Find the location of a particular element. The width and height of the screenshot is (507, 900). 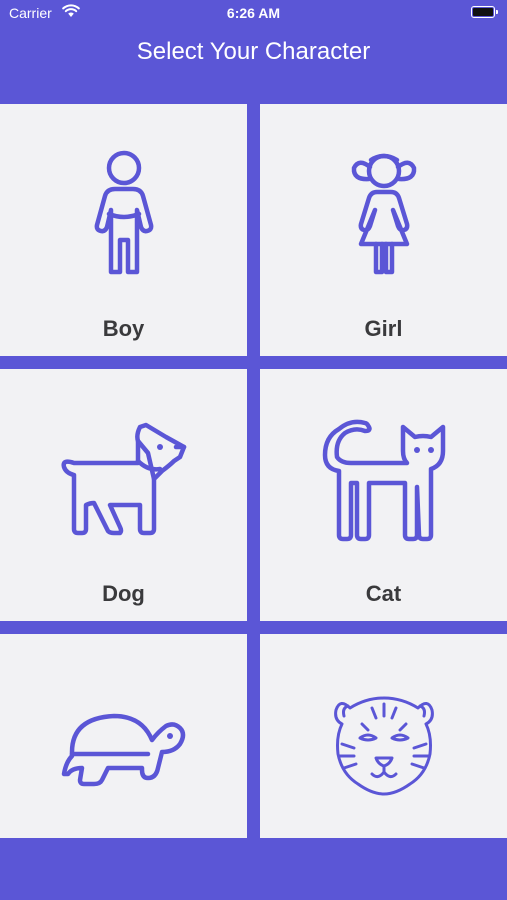

character-card-boy: Boy is located at coordinates (123, 230).